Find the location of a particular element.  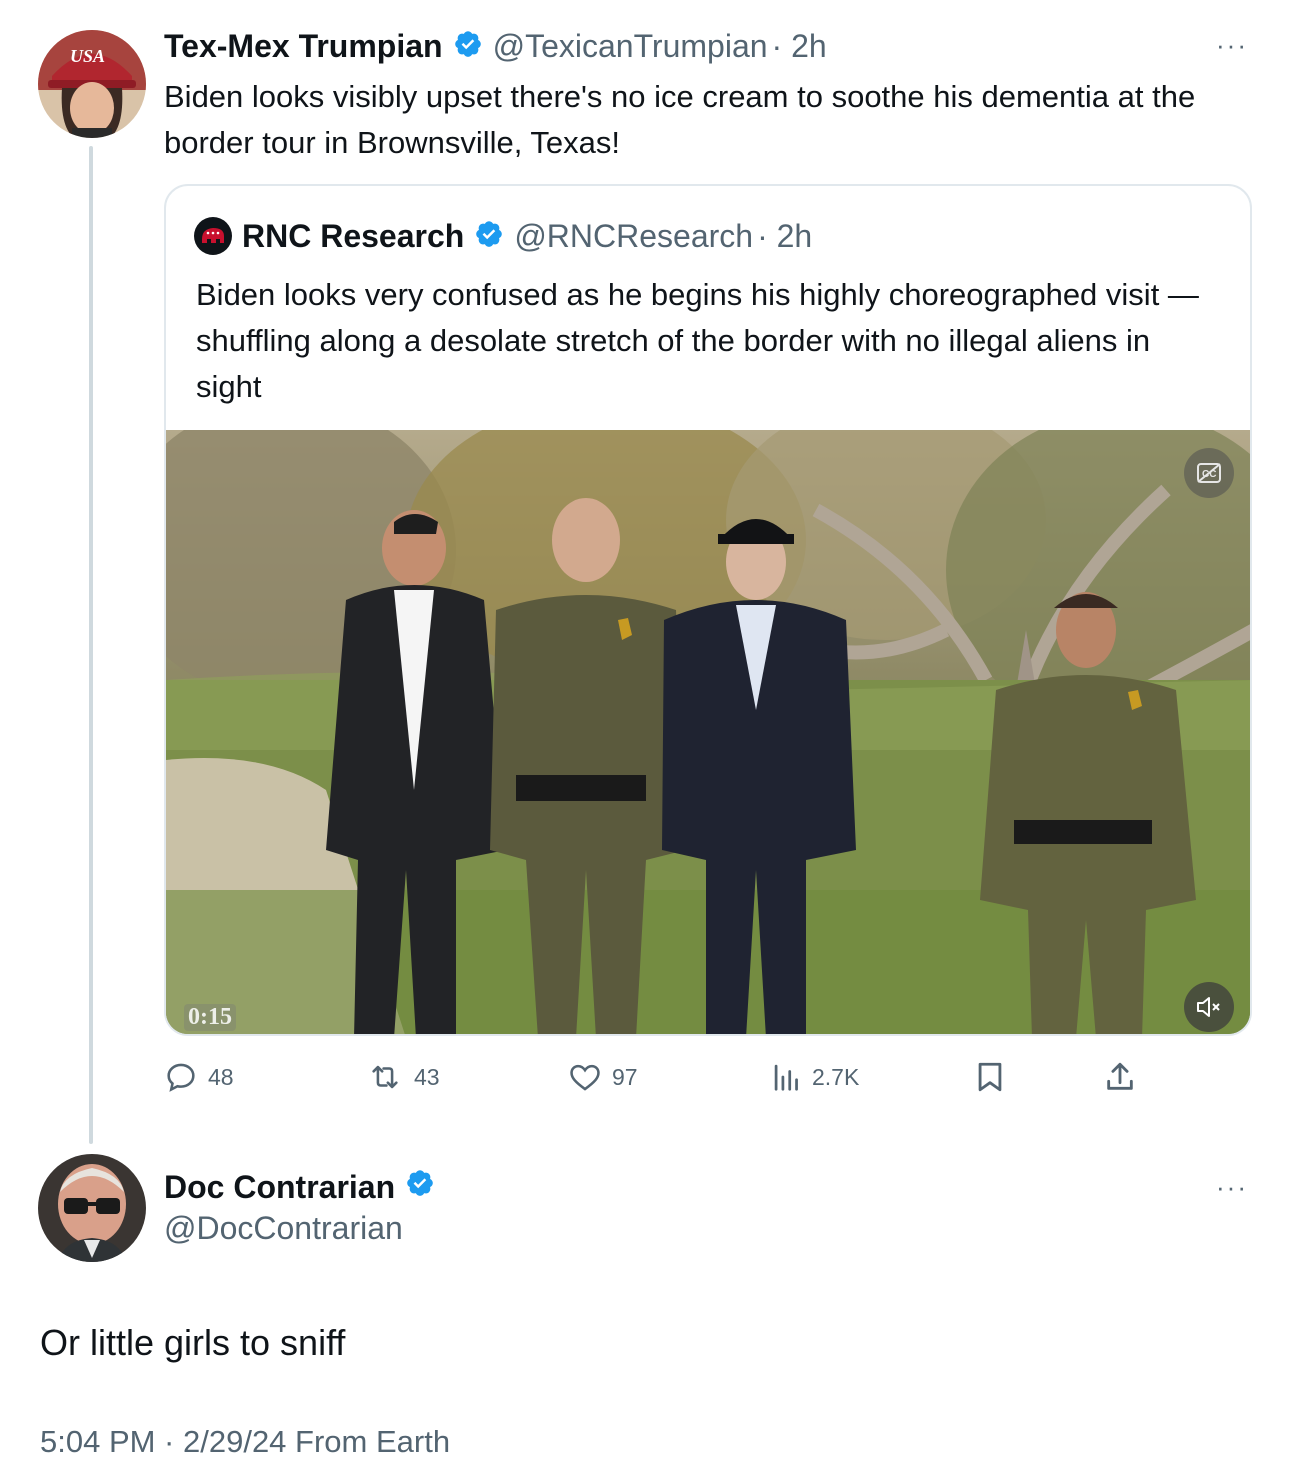

quote-header: RNC Research @RNCResearch · 2h is located at coordinates (503, 236).